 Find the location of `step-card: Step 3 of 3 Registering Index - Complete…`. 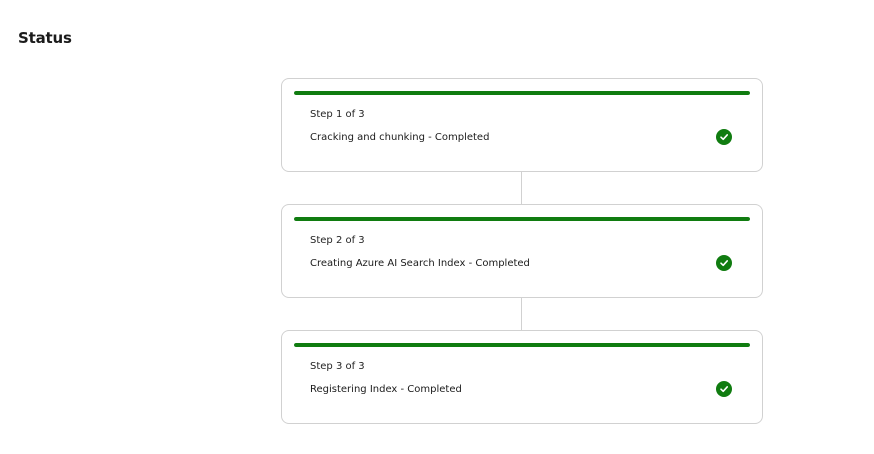

step-card: Step 3 of 3 Registering Index - Complete… is located at coordinates (522, 377).